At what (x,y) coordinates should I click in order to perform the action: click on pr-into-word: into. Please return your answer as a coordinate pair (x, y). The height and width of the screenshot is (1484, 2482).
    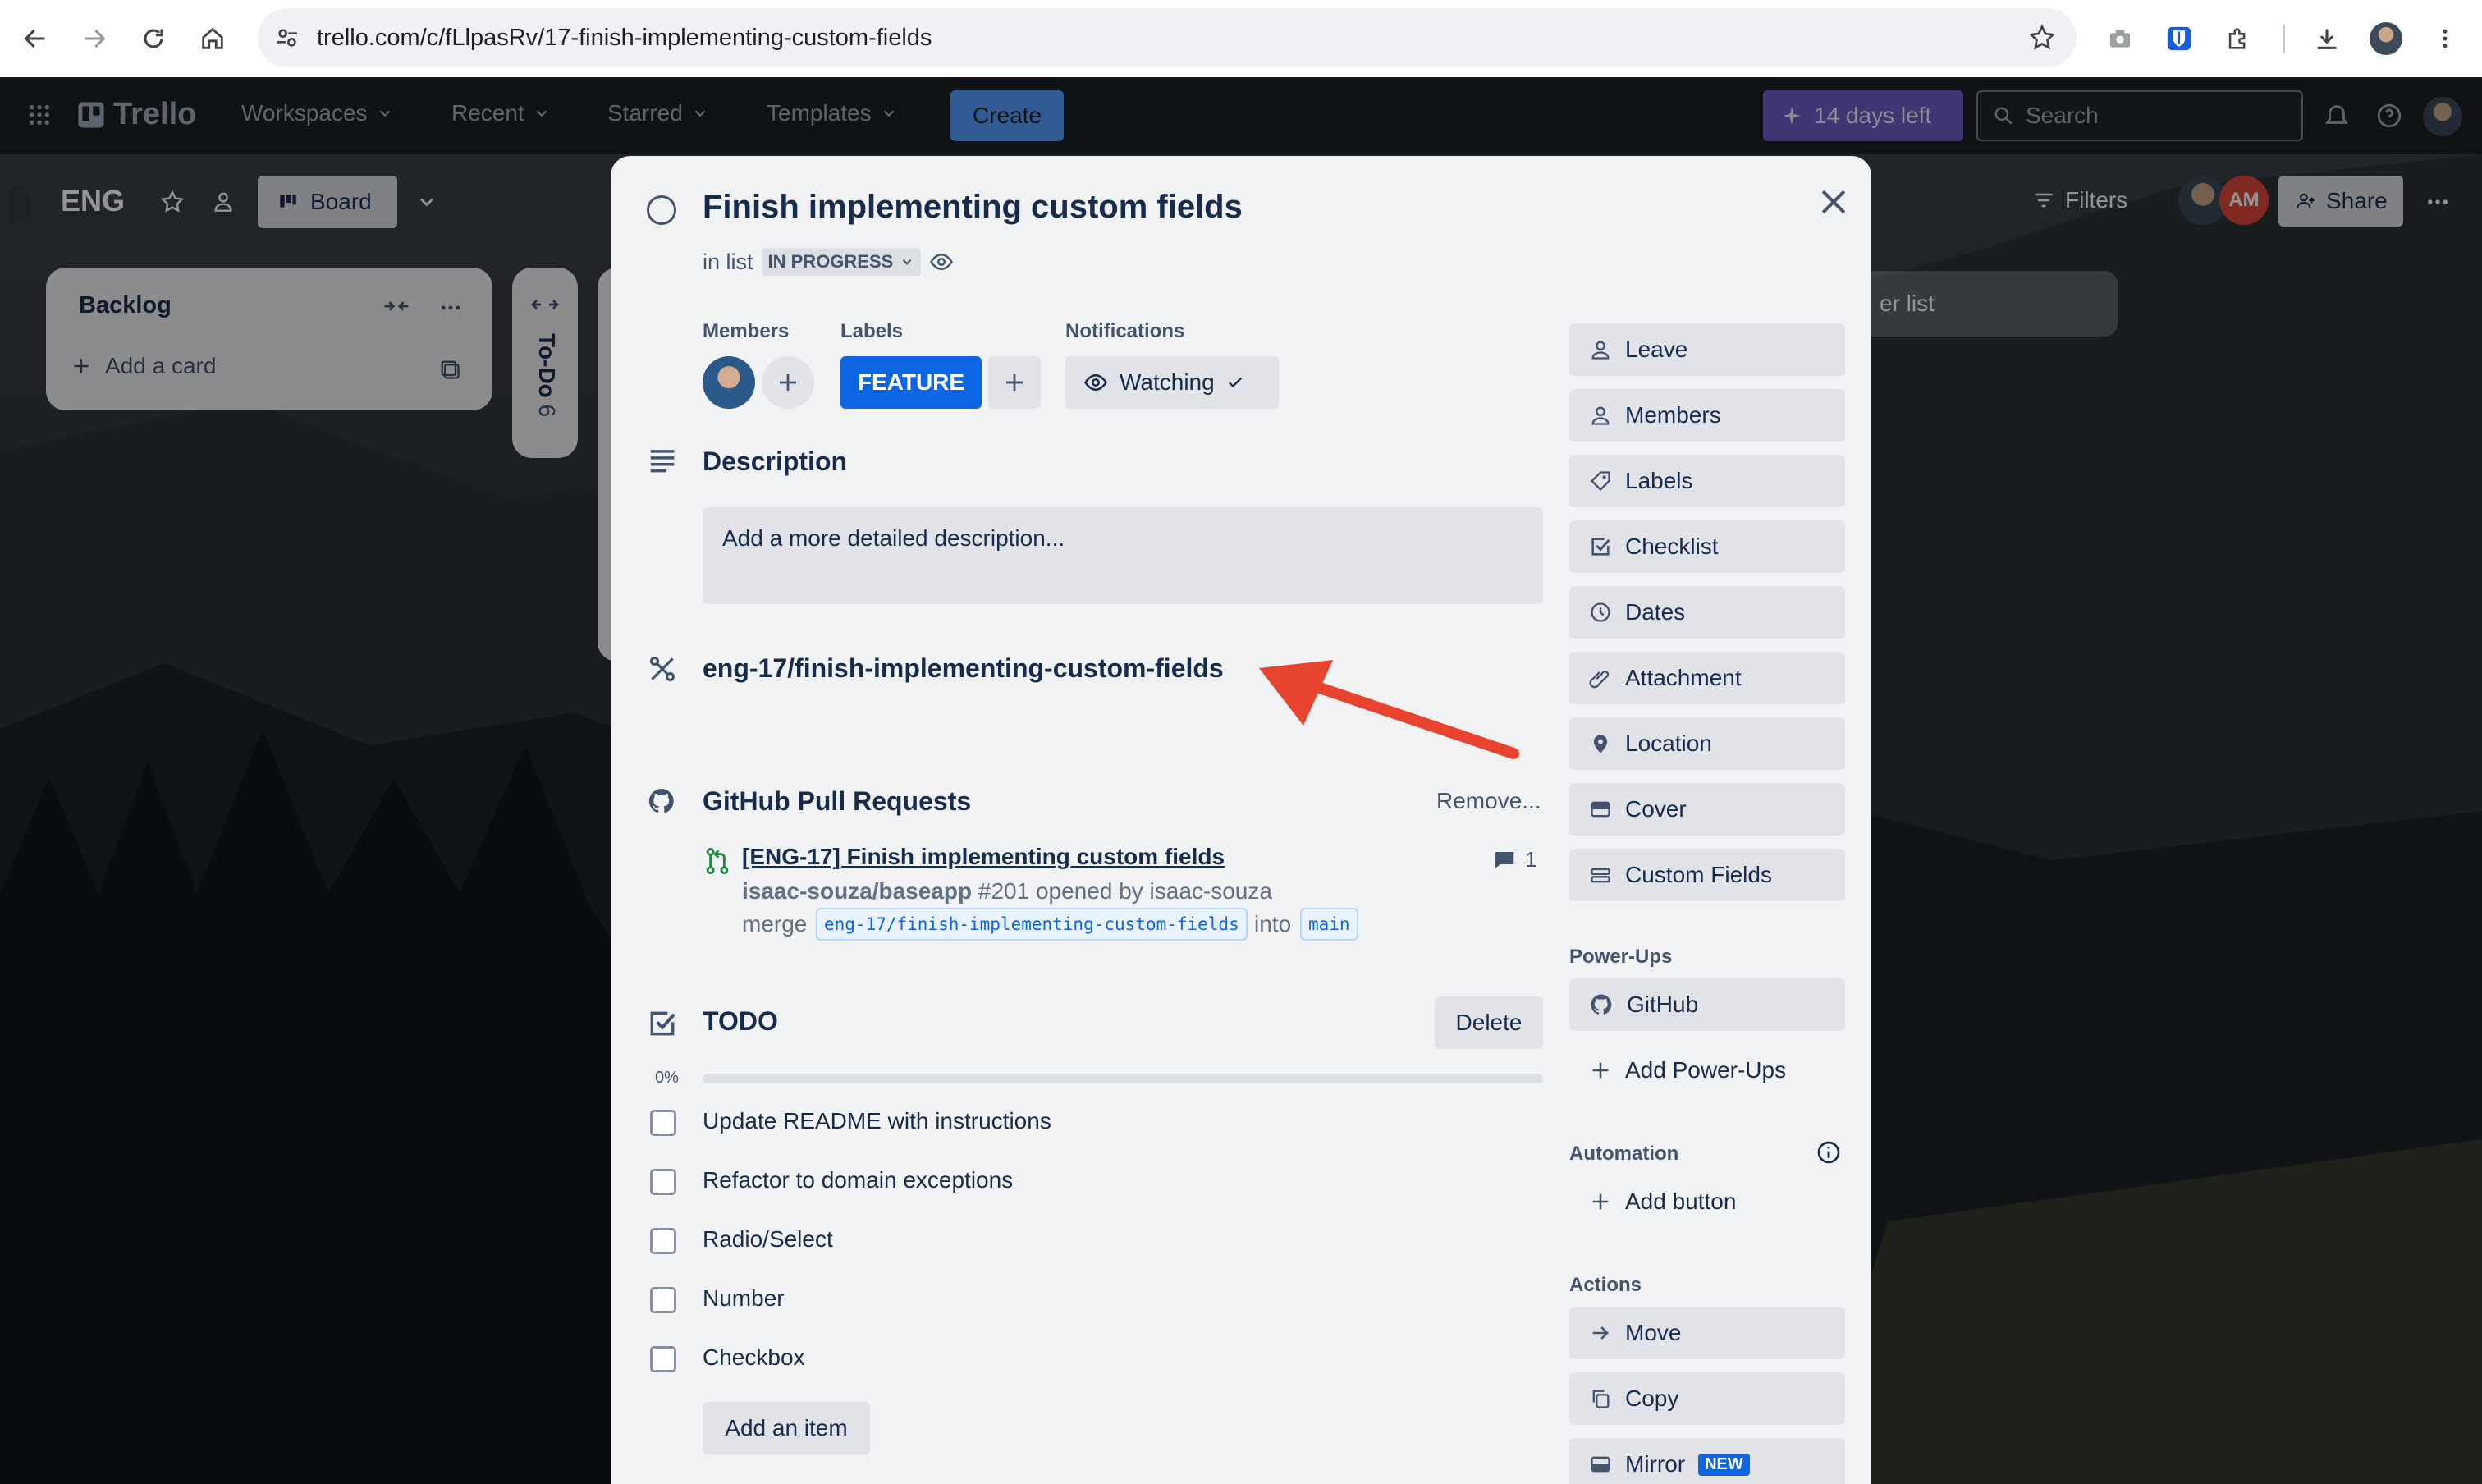
    Looking at the image, I should click on (1273, 924).